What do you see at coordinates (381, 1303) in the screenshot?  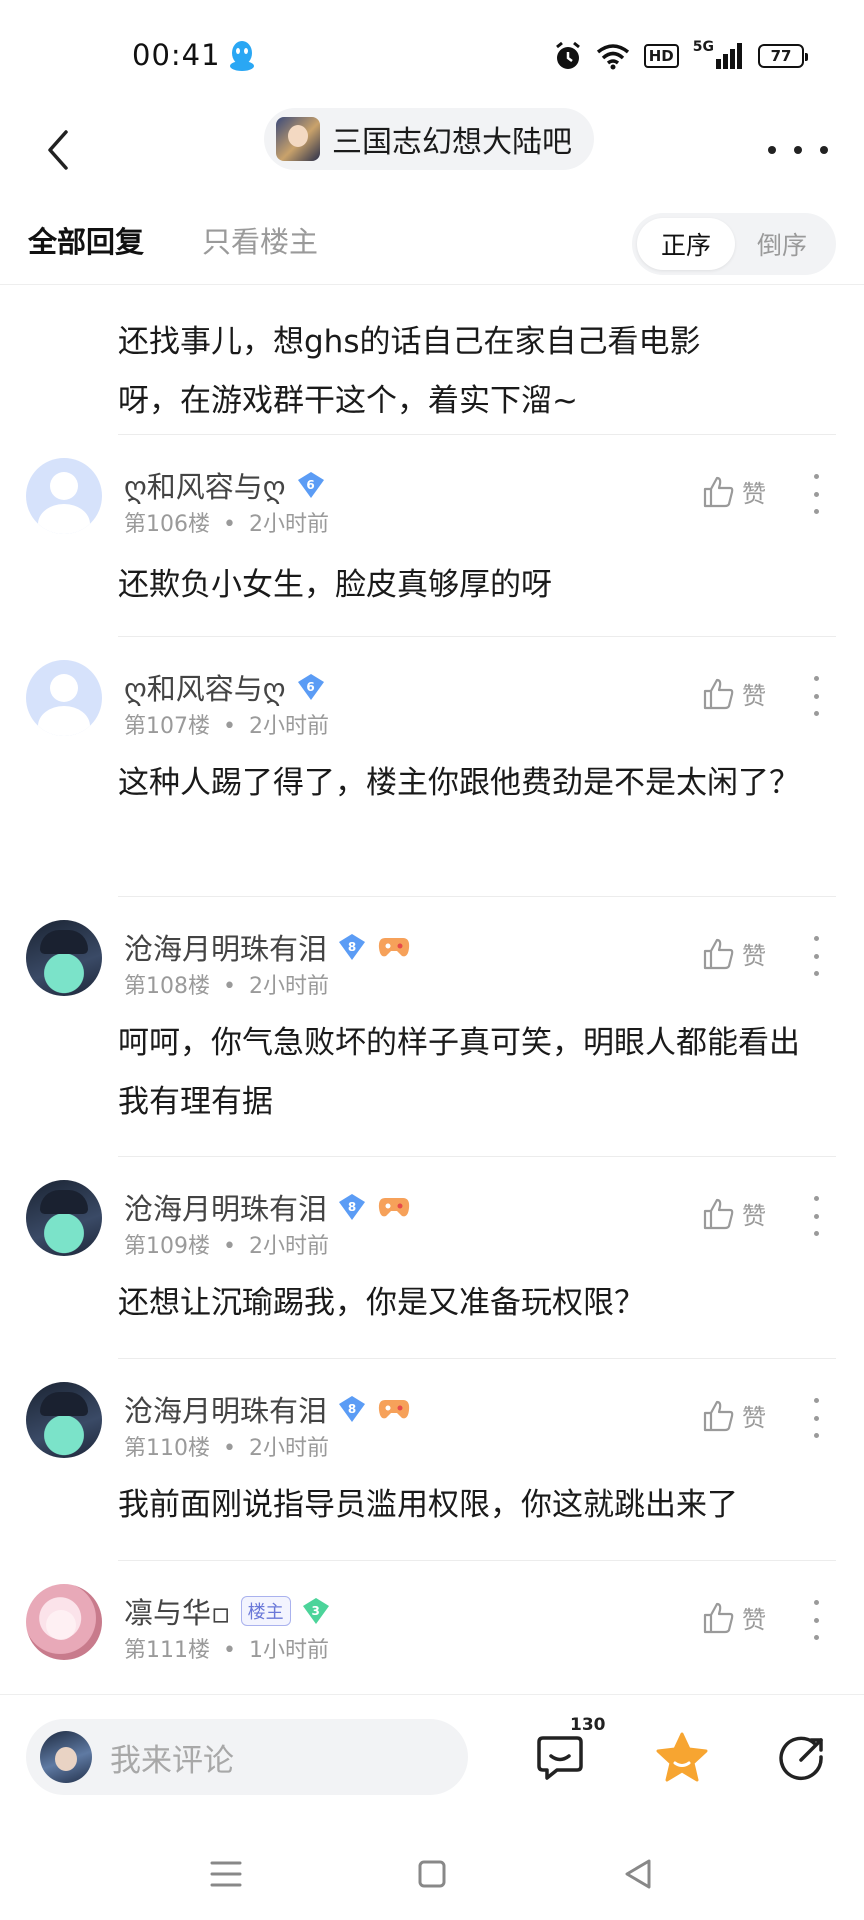 I see `reply-text: 还想让沉瑜踢我，你是又准备玩权限？` at bounding box center [381, 1303].